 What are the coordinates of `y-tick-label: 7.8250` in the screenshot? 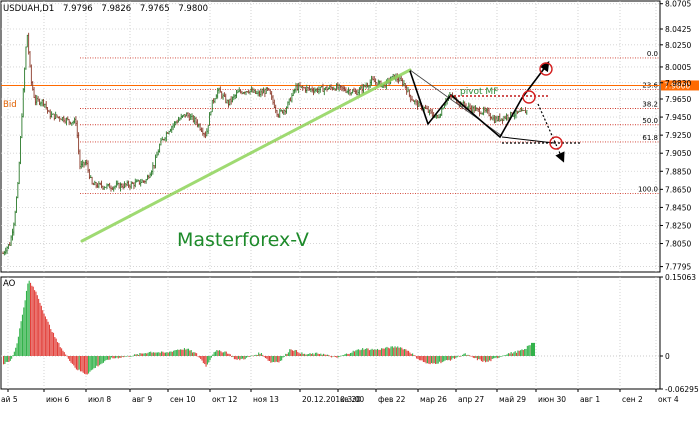 It's located at (678, 225).